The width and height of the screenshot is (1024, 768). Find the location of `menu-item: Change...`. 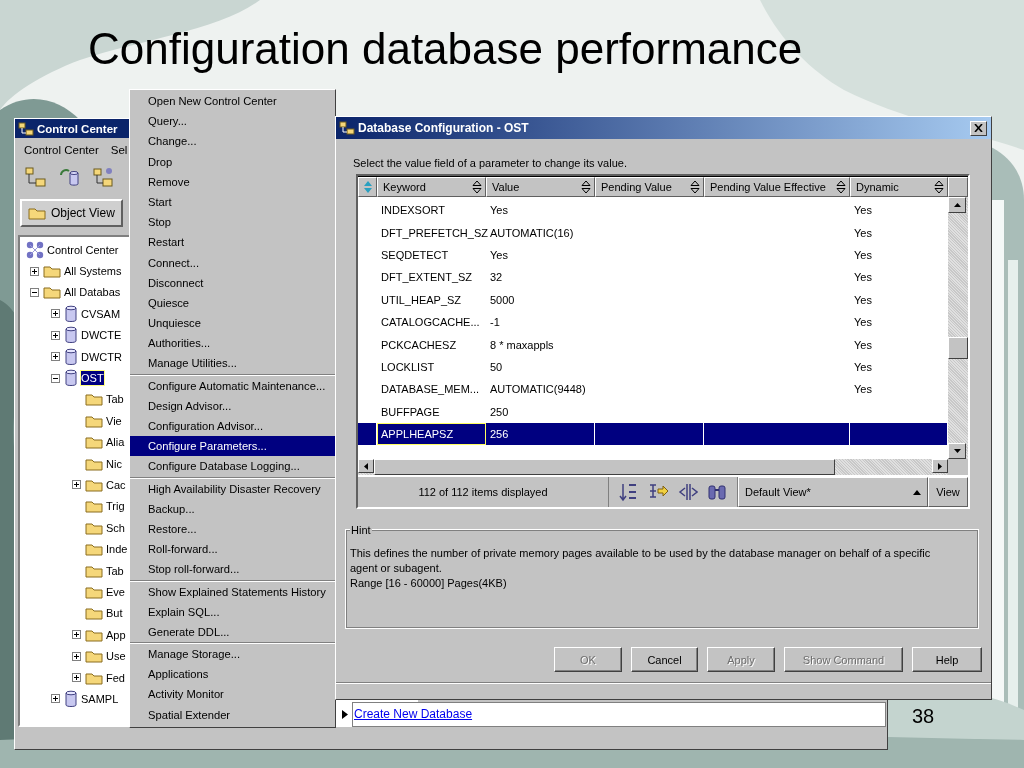

menu-item: Change... is located at coordinates (232, 141).